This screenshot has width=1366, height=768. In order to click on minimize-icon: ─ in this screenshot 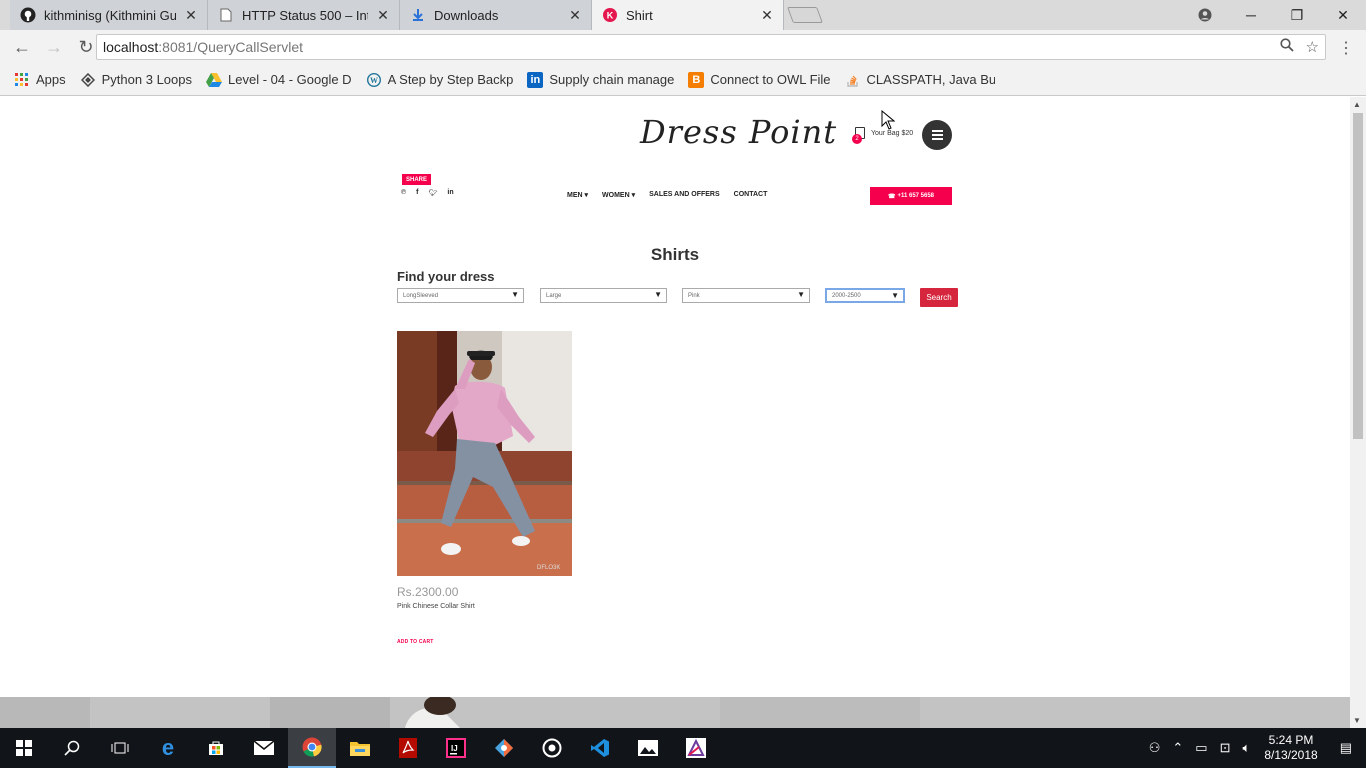, I will do `click(1251, 15)`.